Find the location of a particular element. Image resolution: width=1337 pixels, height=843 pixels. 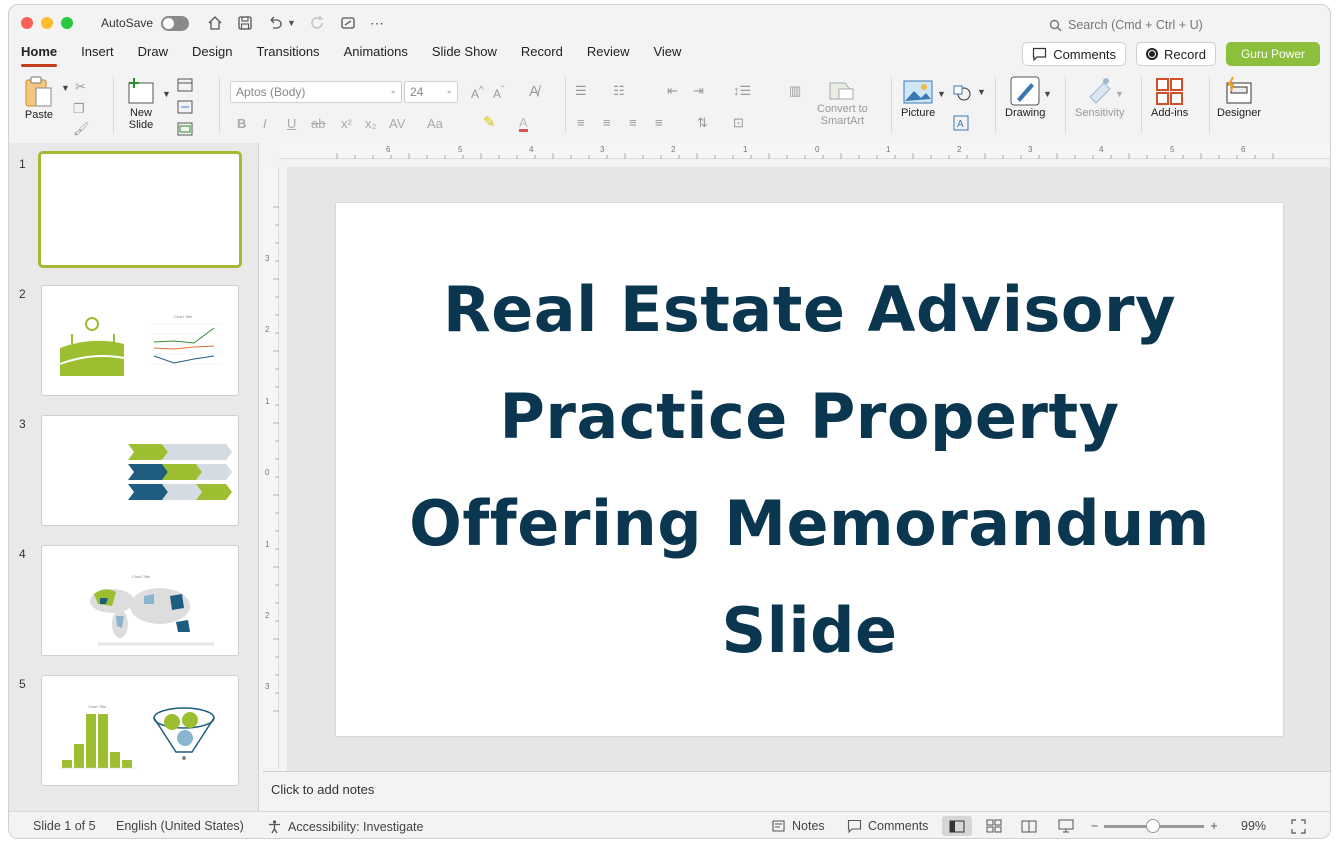

superscript-icon: x² is located at coordinates (346, 123).